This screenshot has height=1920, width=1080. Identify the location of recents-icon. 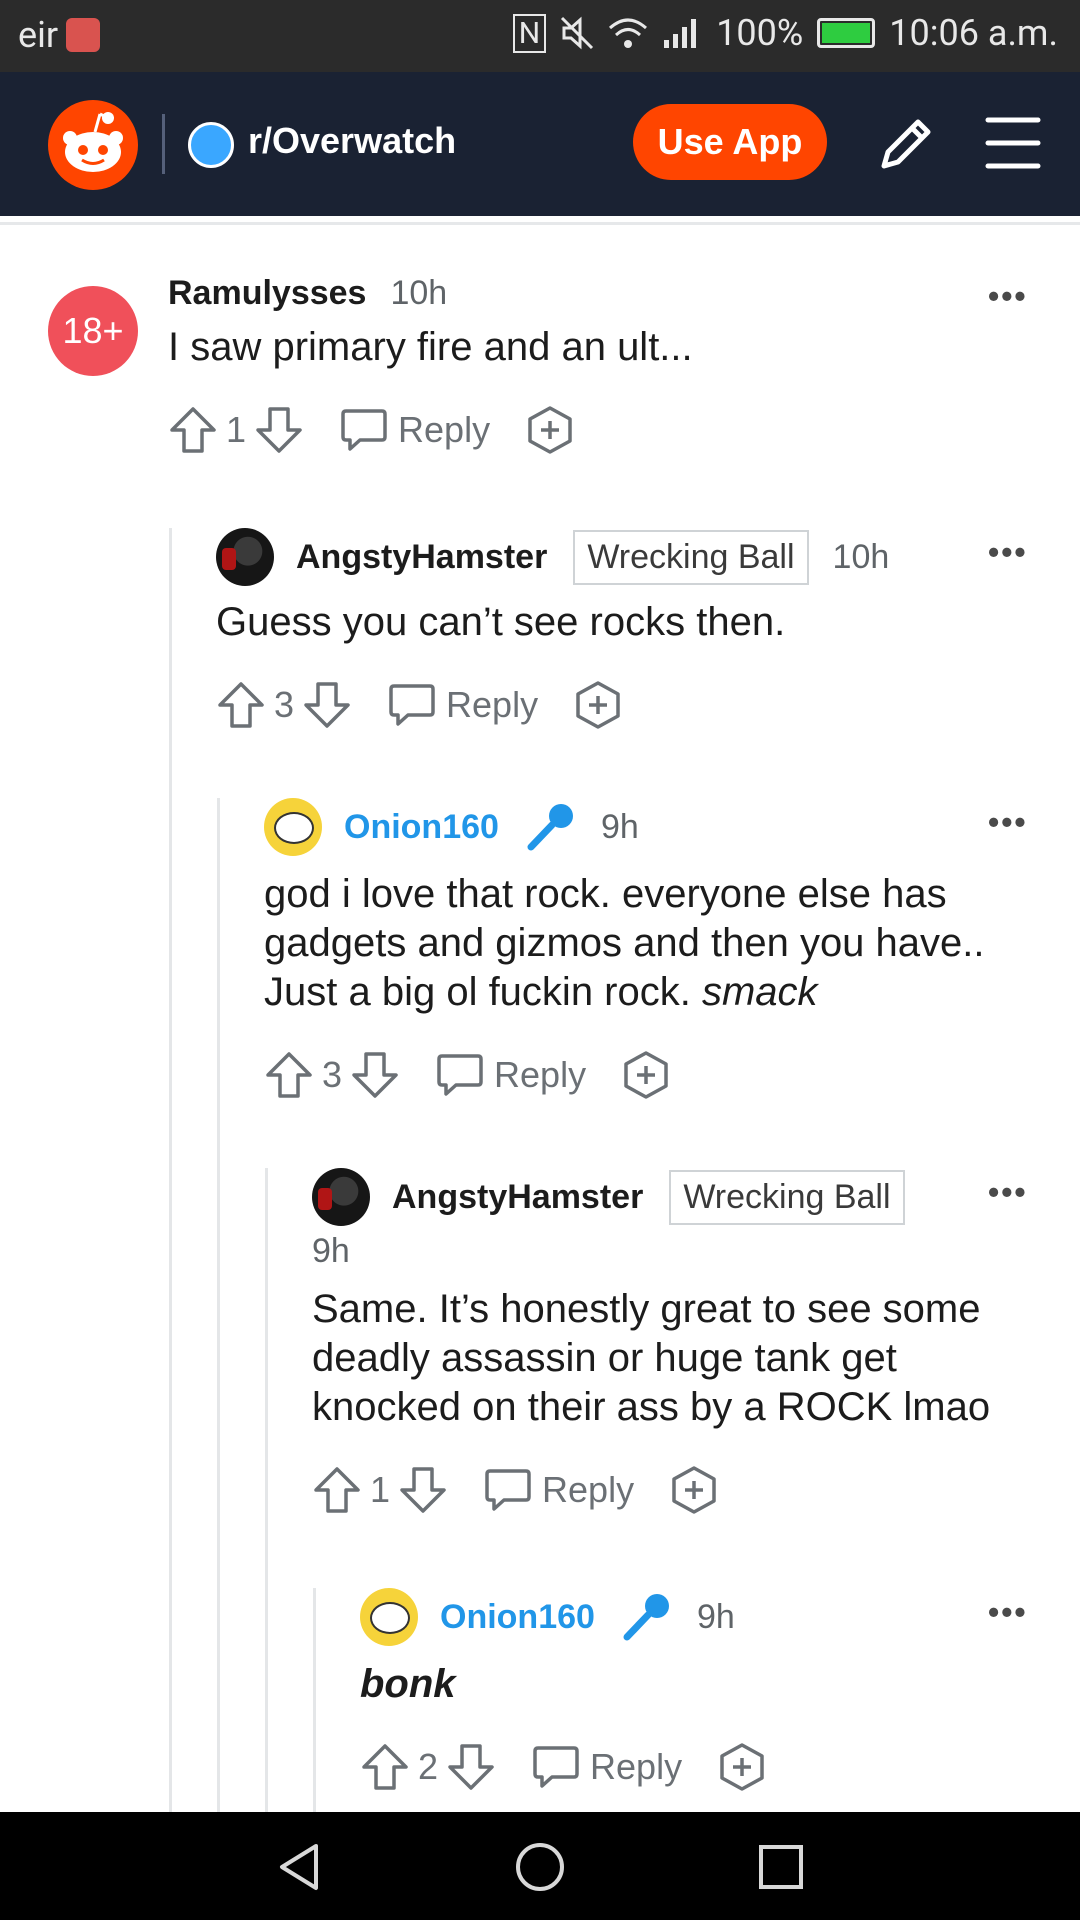
(781, 1867).